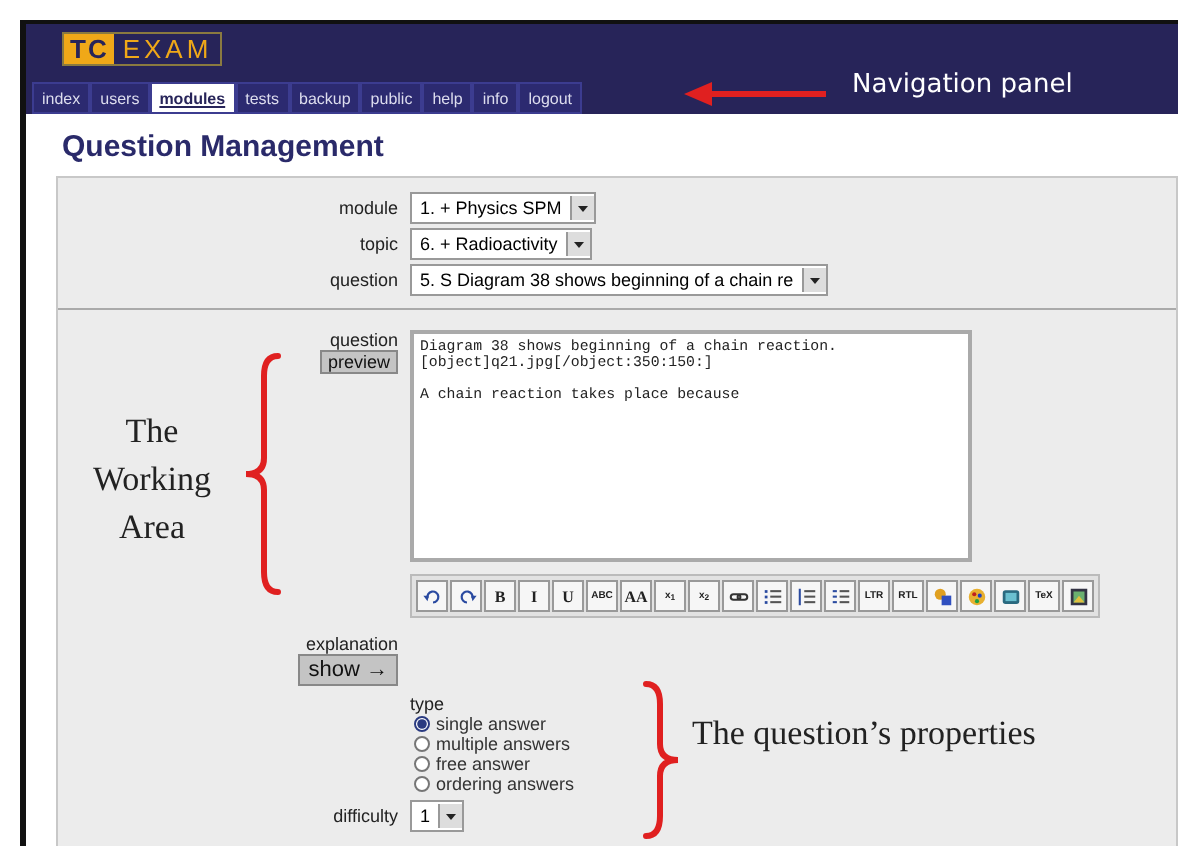 This screenshot has width=1178, height=846. Describe the element at coordinates (568, 596) in the screenshot. I see `toolbar-button: U` at that location.